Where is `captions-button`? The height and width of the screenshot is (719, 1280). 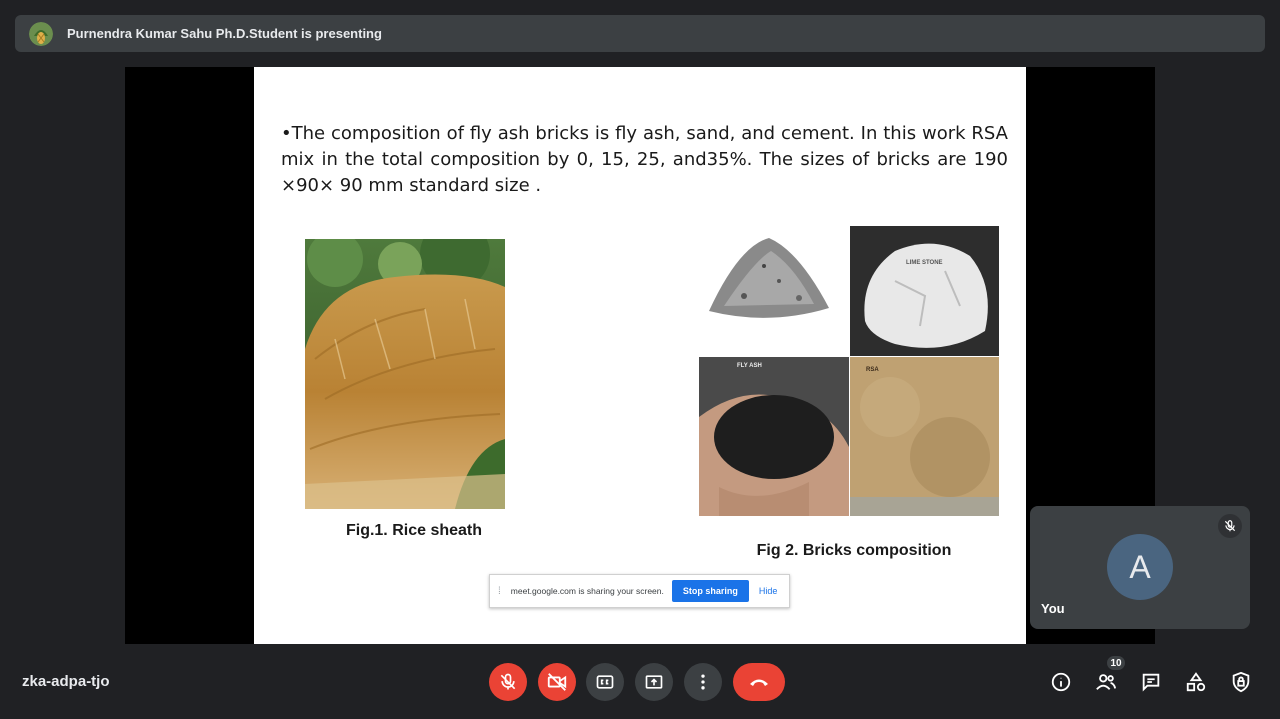 captions-button is located at coordinates (605, 682).